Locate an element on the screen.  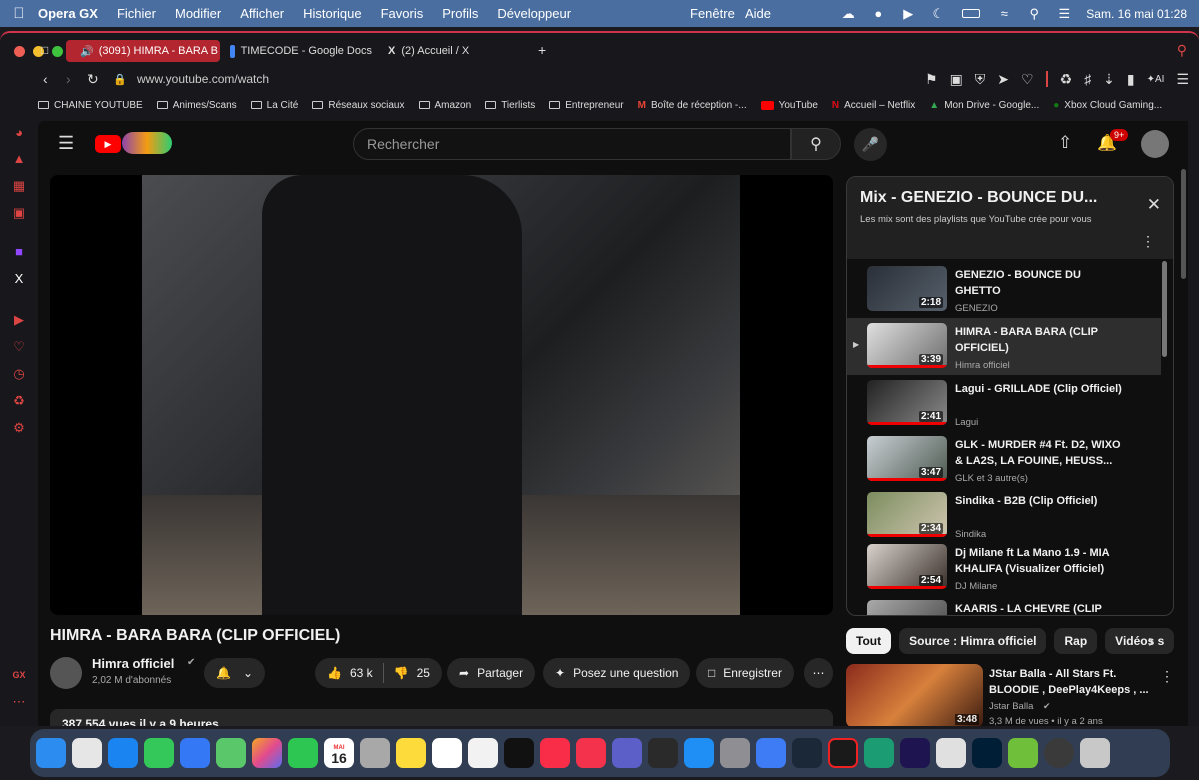
user-avatar-icon is located at coordinates (1059, 753).